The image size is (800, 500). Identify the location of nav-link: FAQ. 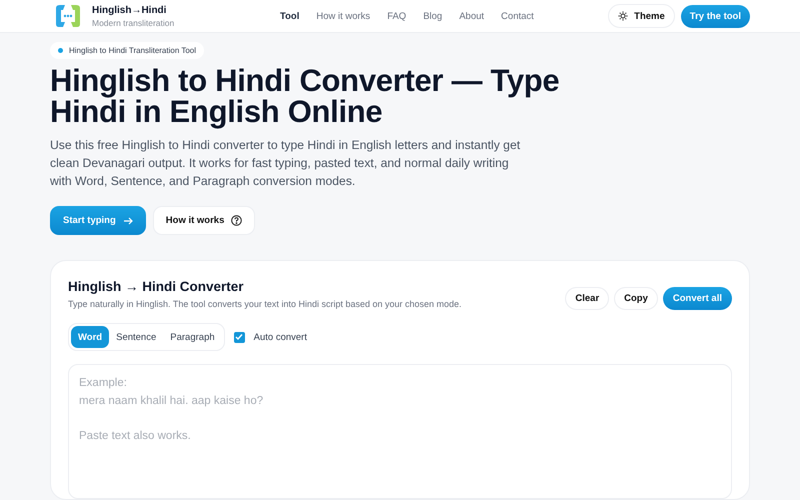
(396, 16).